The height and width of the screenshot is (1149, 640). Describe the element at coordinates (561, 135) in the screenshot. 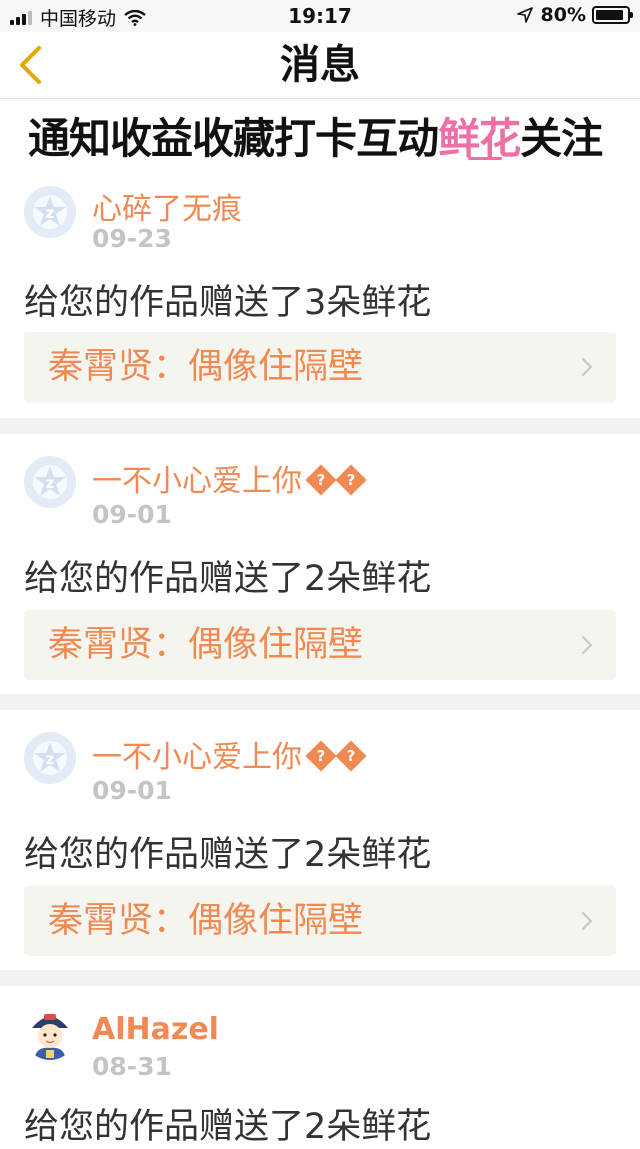

I see `tab-following: 关注` at that location.